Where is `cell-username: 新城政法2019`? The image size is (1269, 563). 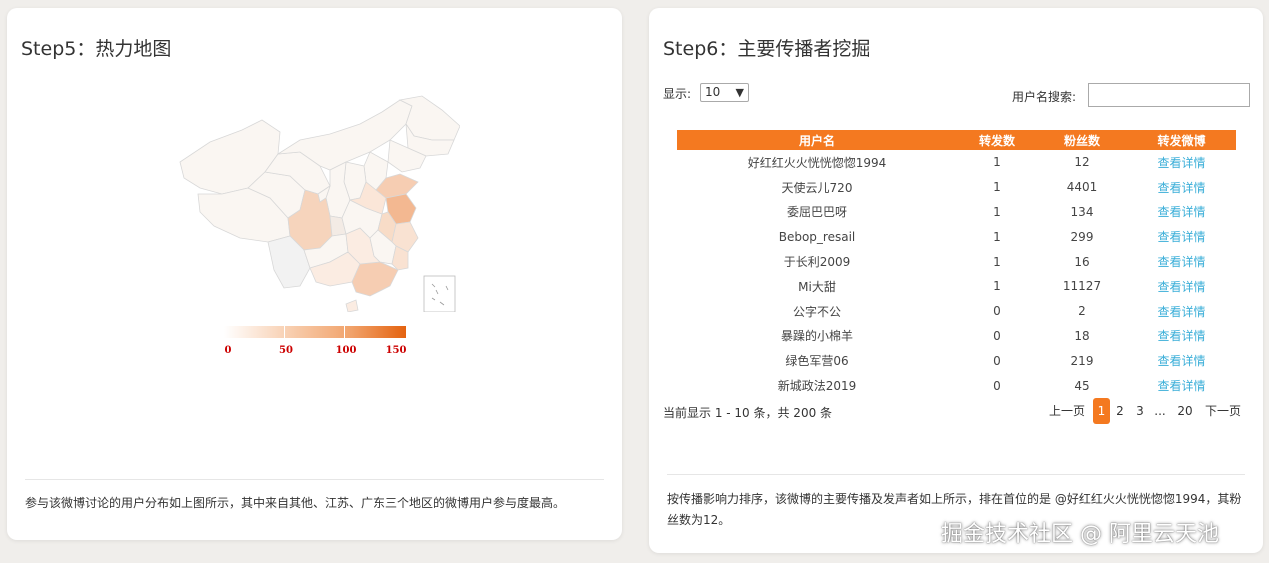
cell-username: 新城政法2019 is located at coordinates (817, 386).